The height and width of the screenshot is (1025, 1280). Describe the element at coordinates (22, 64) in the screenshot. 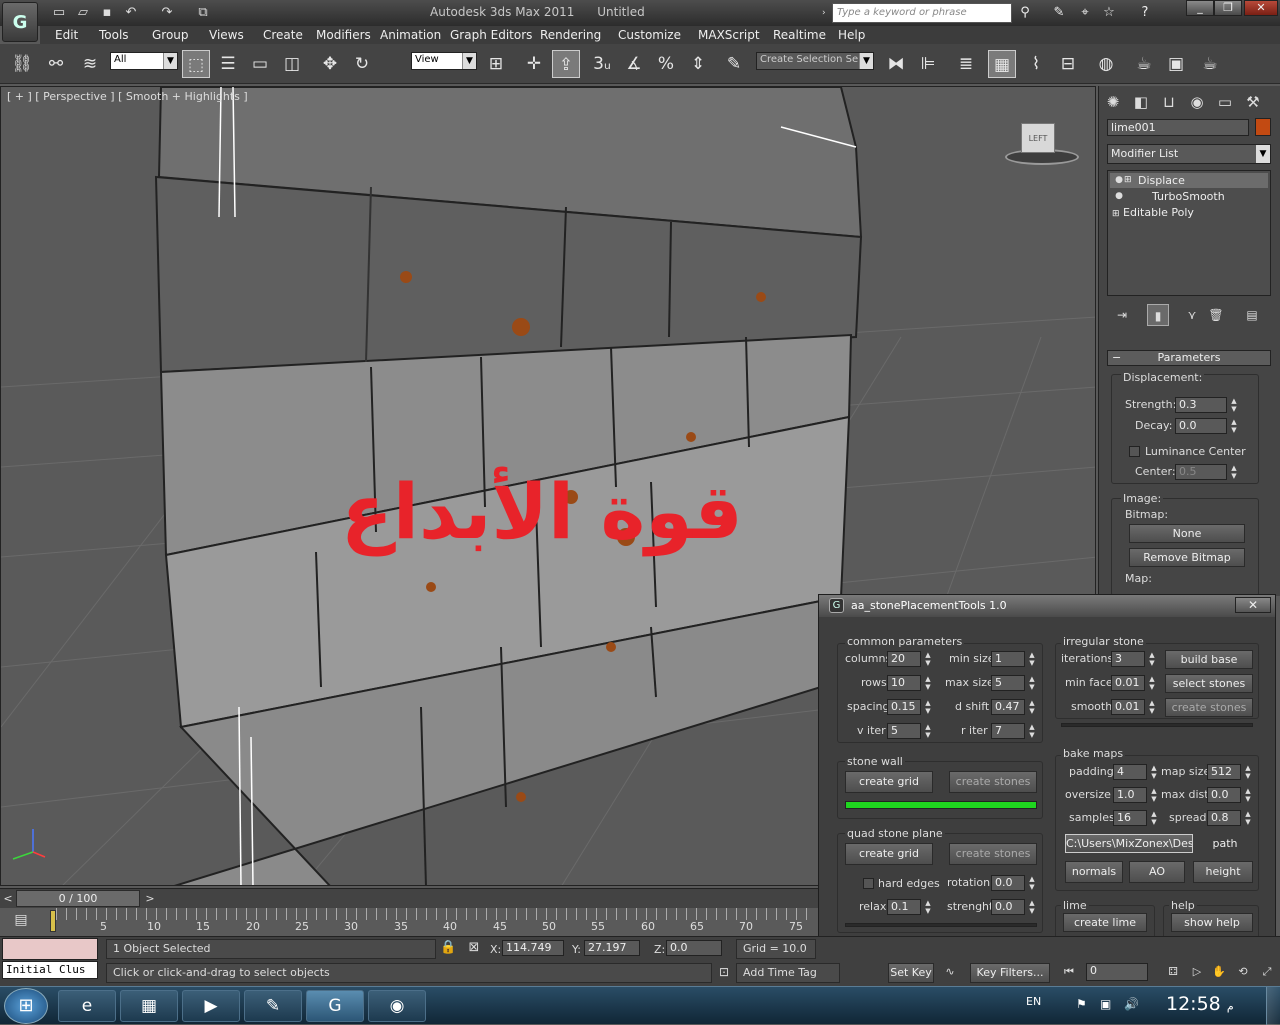

I see `select-and-link-icon: ⛓` at that location.